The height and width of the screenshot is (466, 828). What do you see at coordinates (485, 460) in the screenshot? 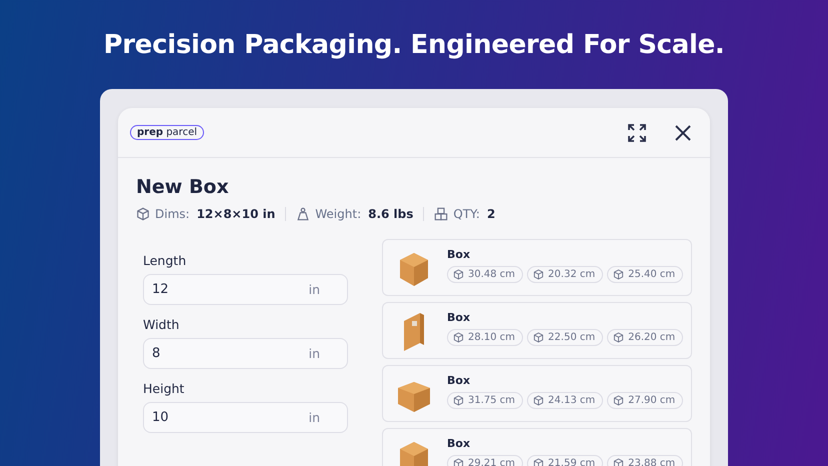
I see `dimension-chip: 29.21 cm` at bounding box center [485, 460].